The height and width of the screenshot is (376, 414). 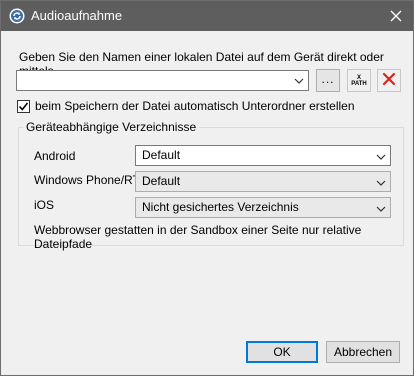 What do you see at coordinates (161, 155) in the screenshot?
I see `android-select-value: Default` at bounding box center [161, 155].